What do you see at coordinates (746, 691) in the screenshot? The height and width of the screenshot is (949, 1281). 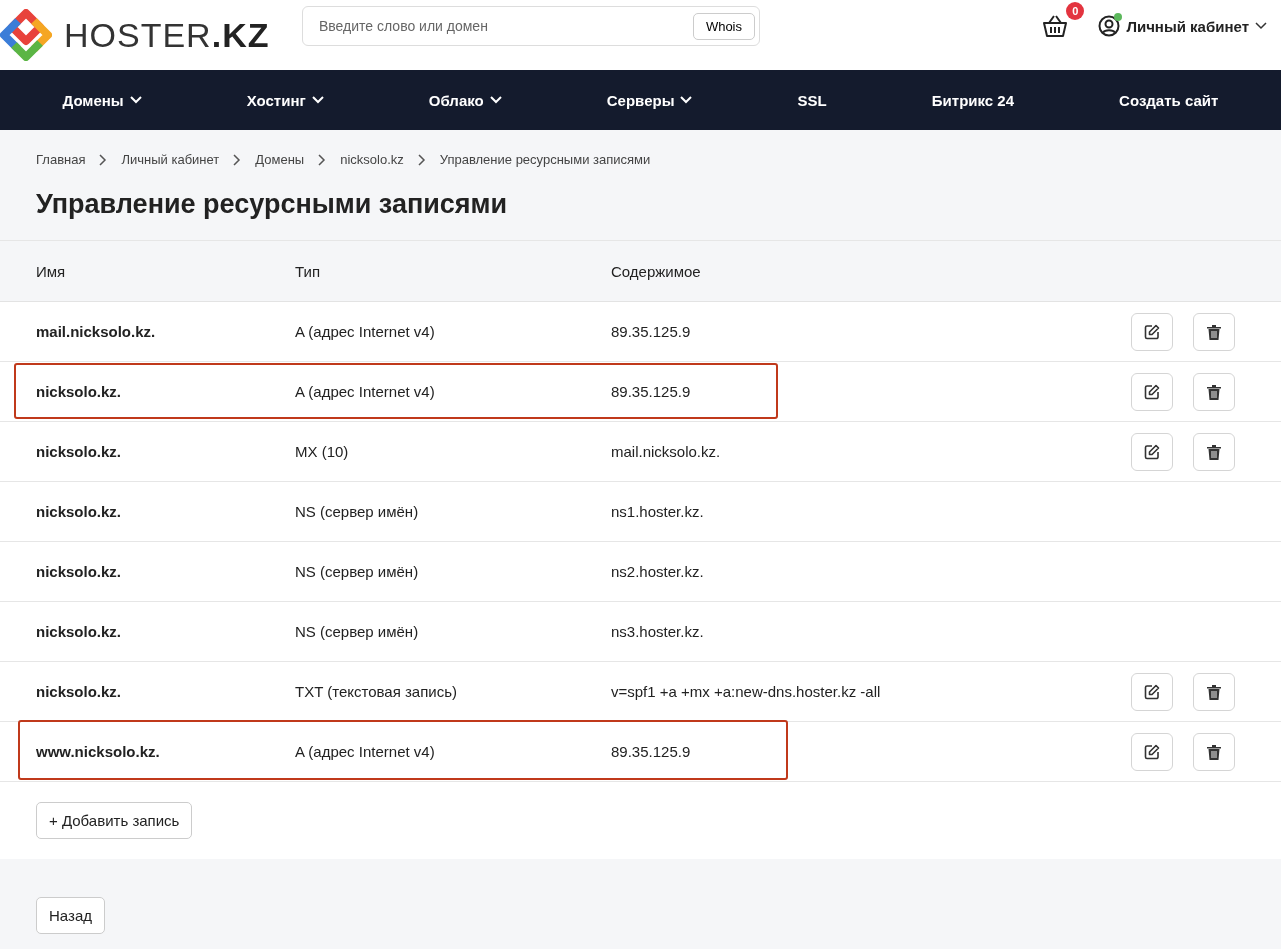 I see `table-cell-text: v=spf1 +a +mx +a:new-dns.hoster.kz -all` at bounding box center [746, 691].